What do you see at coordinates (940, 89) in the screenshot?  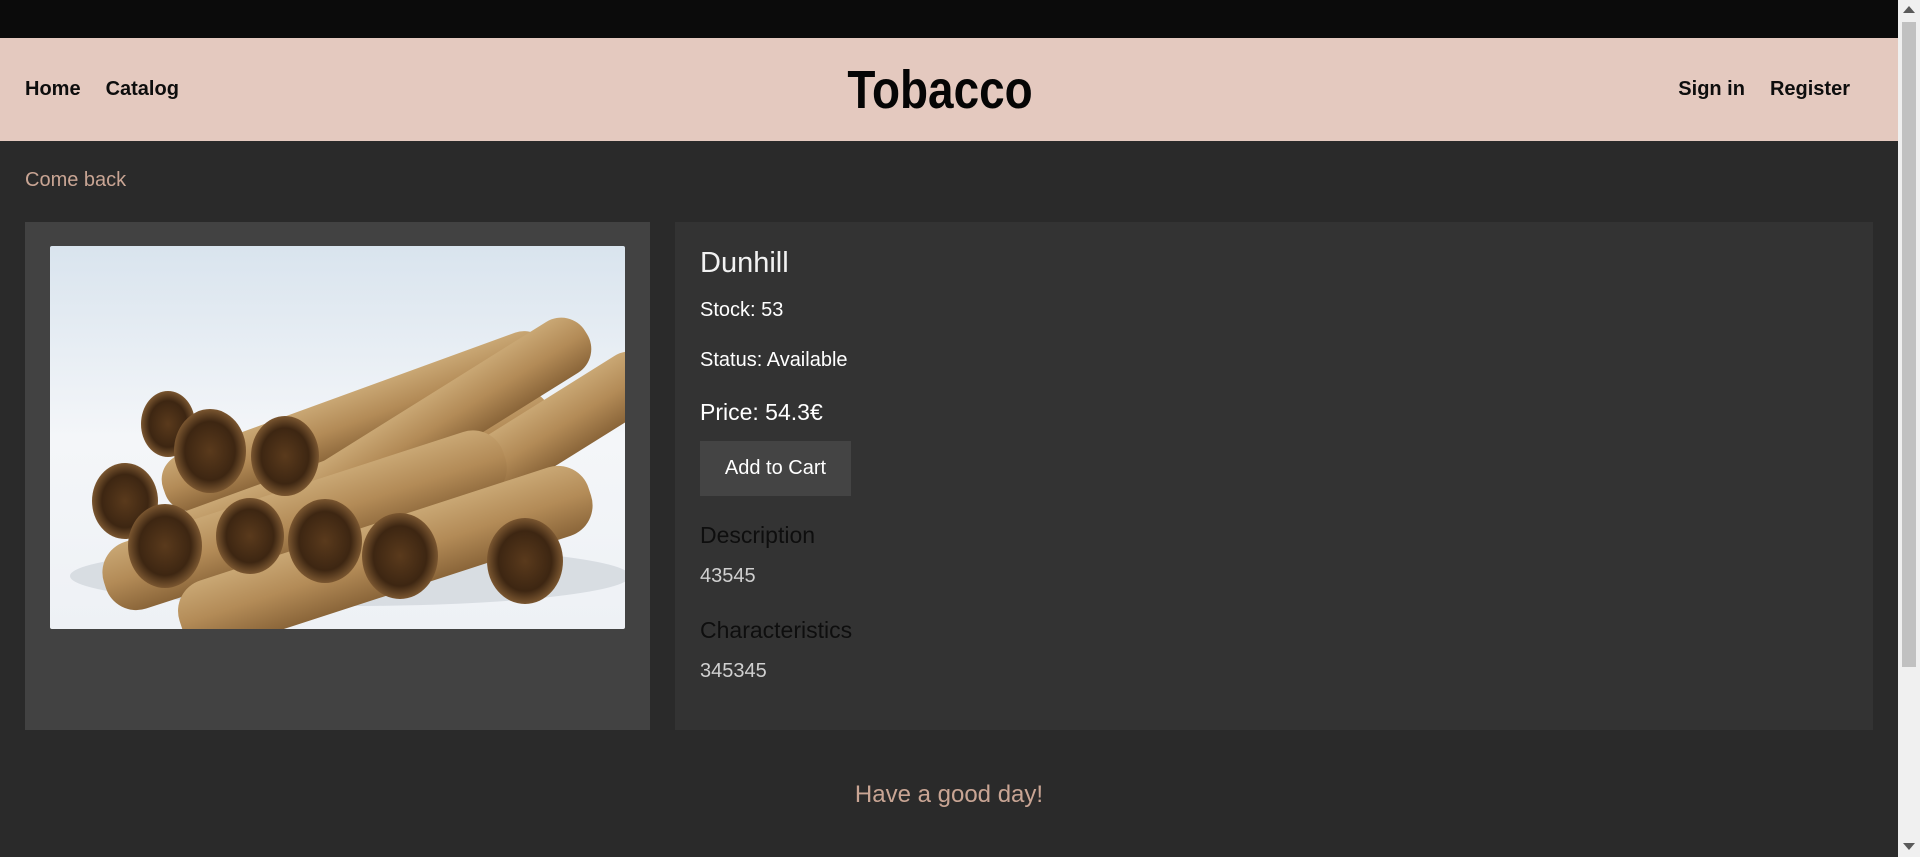 I see `brand-logo: Tobacco` at bounding box center [940, 89].